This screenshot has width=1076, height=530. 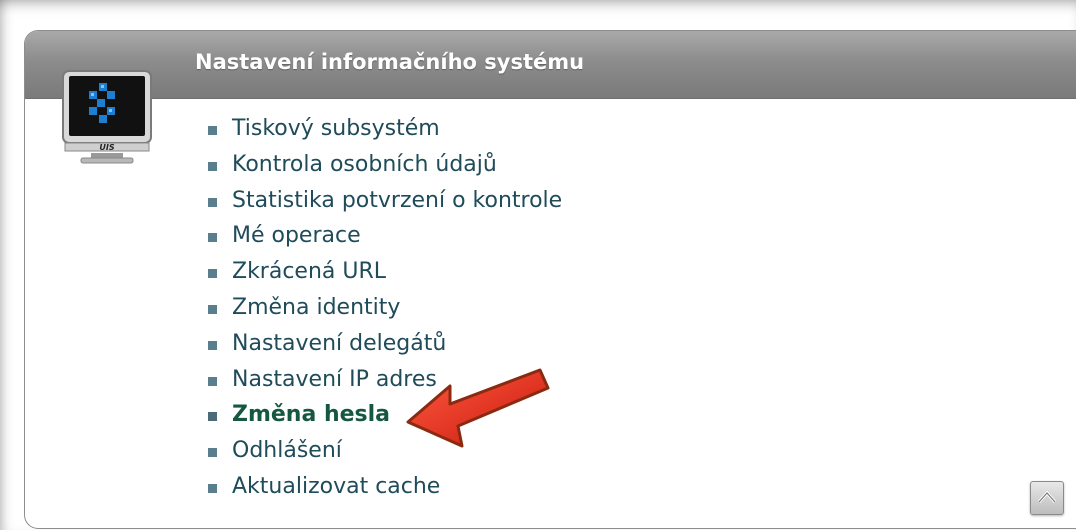 I want to click on menu-item-zmena-identity: Změna identity, so click(x=383, y=308).